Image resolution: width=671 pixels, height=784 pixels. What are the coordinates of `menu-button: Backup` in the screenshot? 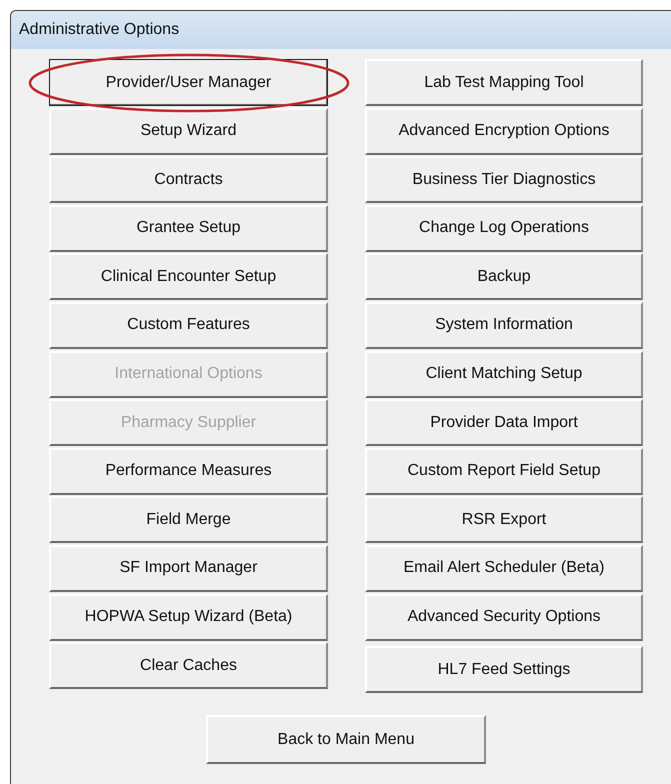 It's located at (504, 276).